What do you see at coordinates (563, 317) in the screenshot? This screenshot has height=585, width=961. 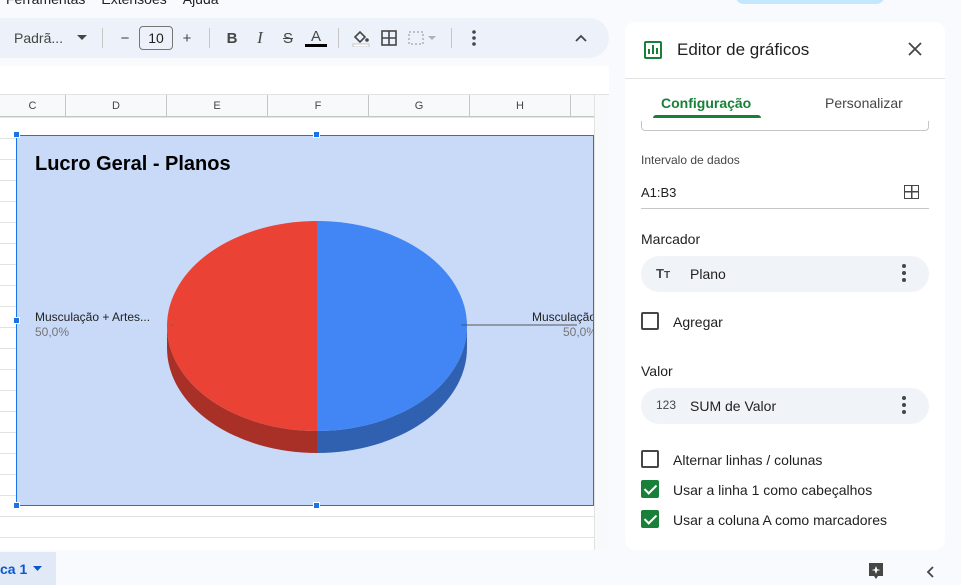 I see `slice-label-right: Musculação` at bounding box center [563, 317].